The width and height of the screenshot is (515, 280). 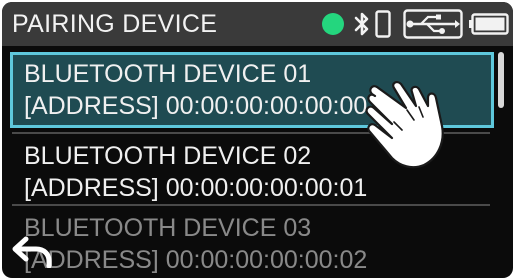 I want to click on device-address: [ADDRESS] 00:00:00:00:00:01, so click(x=196, y=188).